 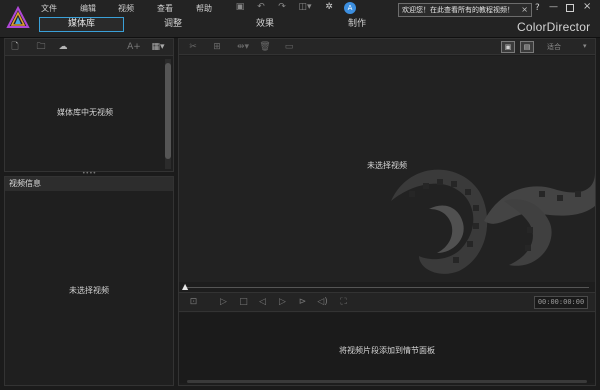 I want to click on chevron-down-icon: ▾, so click(x=585, y=46).